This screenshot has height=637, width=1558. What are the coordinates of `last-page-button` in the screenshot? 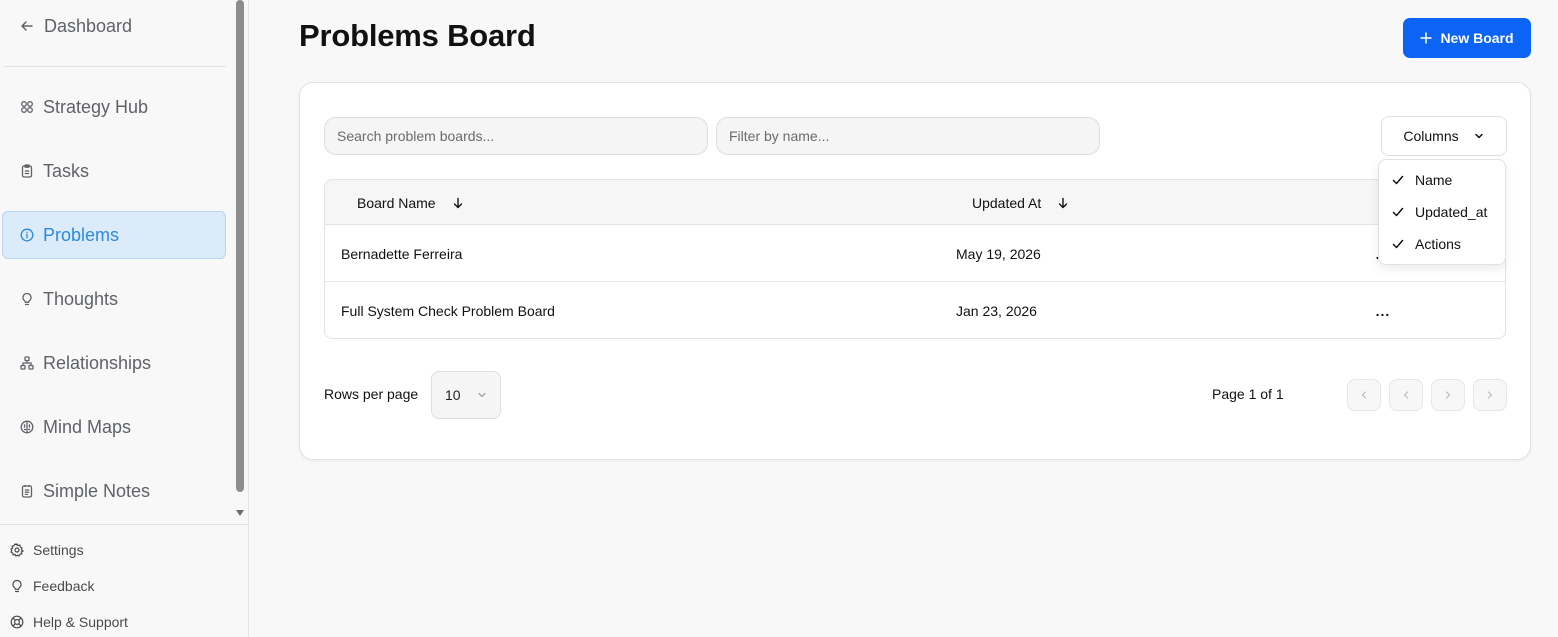 It's located at (1490, 395).